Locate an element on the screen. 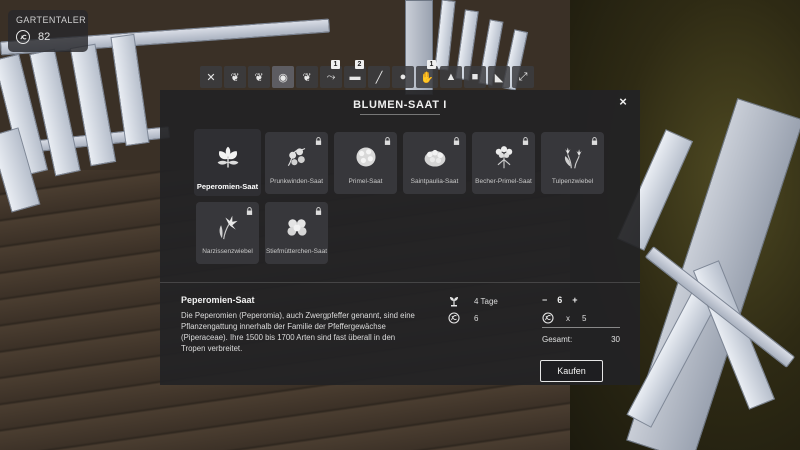 The height and width of the screenshot is (450, 800). seed-item-narzissenzwiebel: Narzissenzwiebel is located at coordinates (227, 233).